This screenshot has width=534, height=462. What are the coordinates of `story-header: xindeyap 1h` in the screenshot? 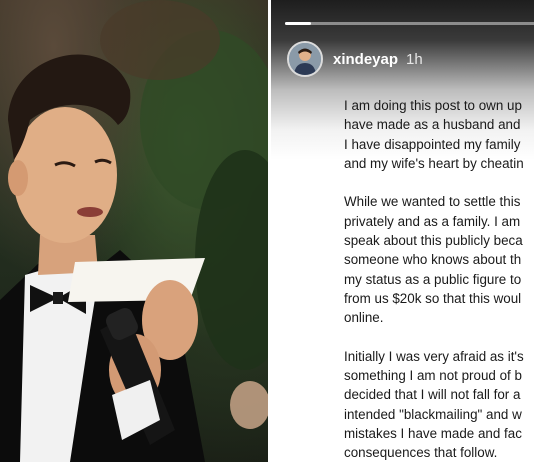 It's located at (355, 59).